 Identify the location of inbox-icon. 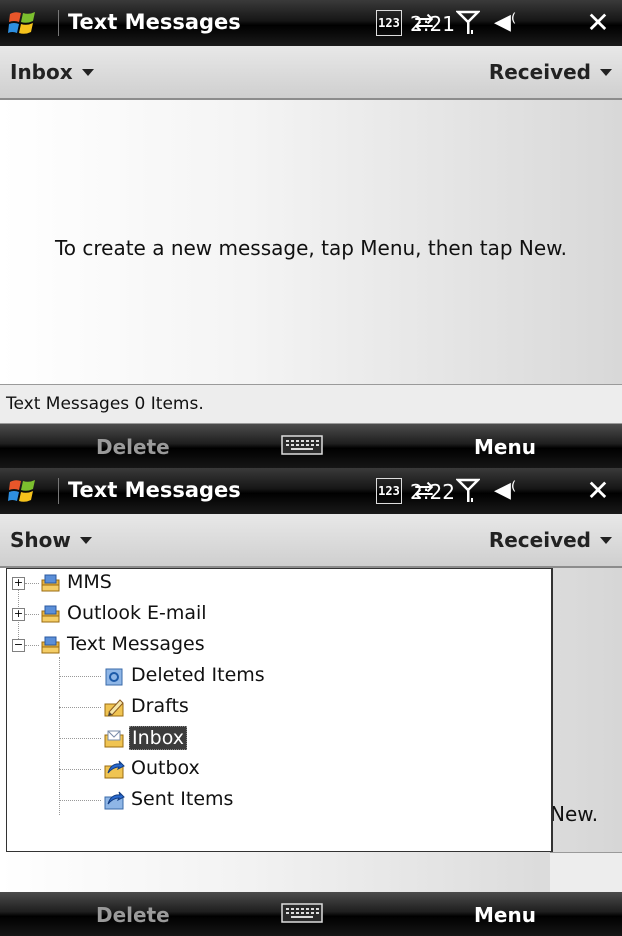
(114, 739).